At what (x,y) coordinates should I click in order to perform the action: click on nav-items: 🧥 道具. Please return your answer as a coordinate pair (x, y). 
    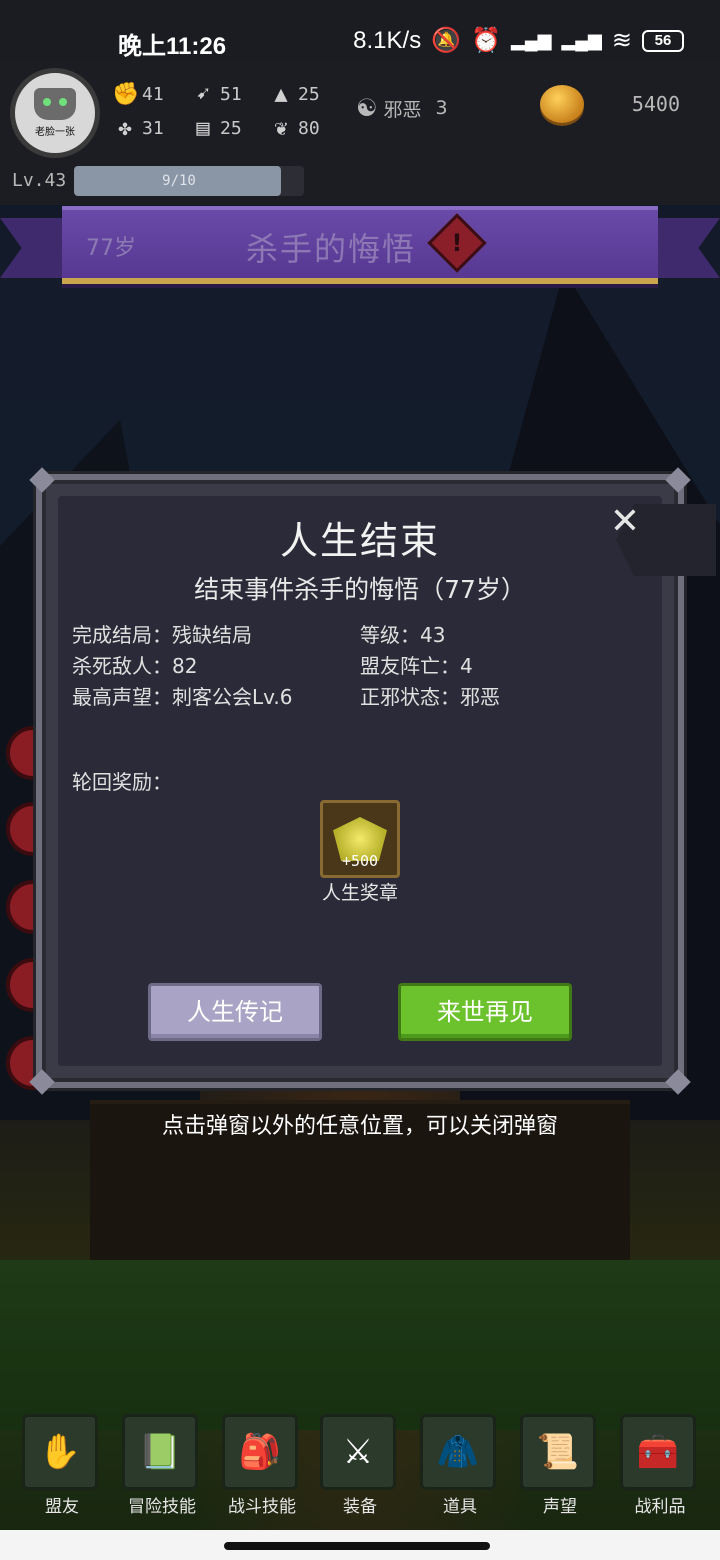
    Looking at the image, I should click on (460, 1462).